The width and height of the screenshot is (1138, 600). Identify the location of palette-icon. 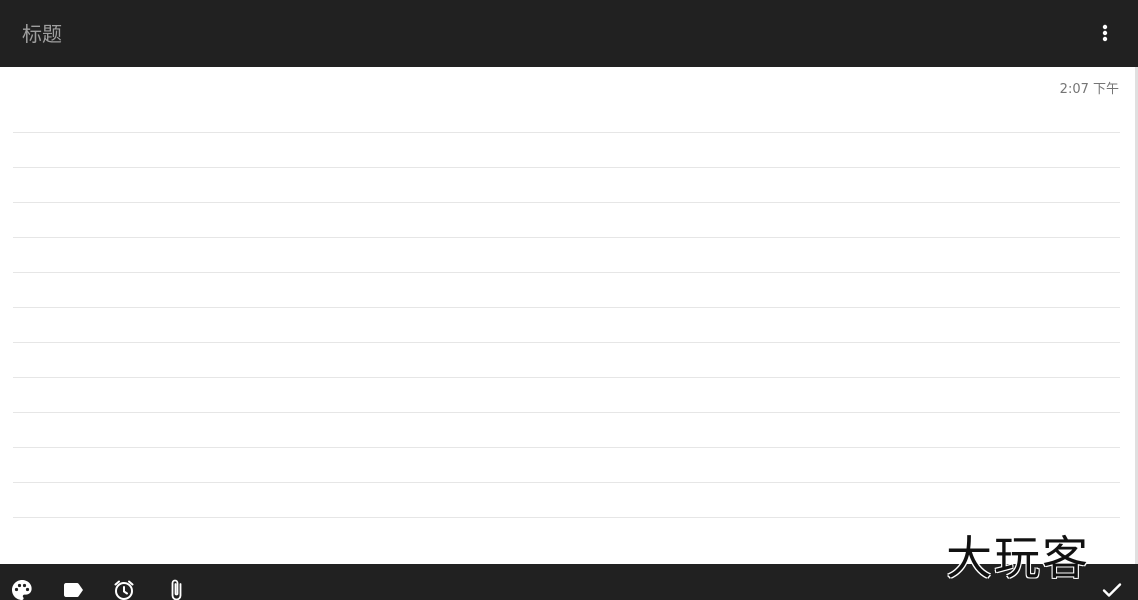
(22, 590).